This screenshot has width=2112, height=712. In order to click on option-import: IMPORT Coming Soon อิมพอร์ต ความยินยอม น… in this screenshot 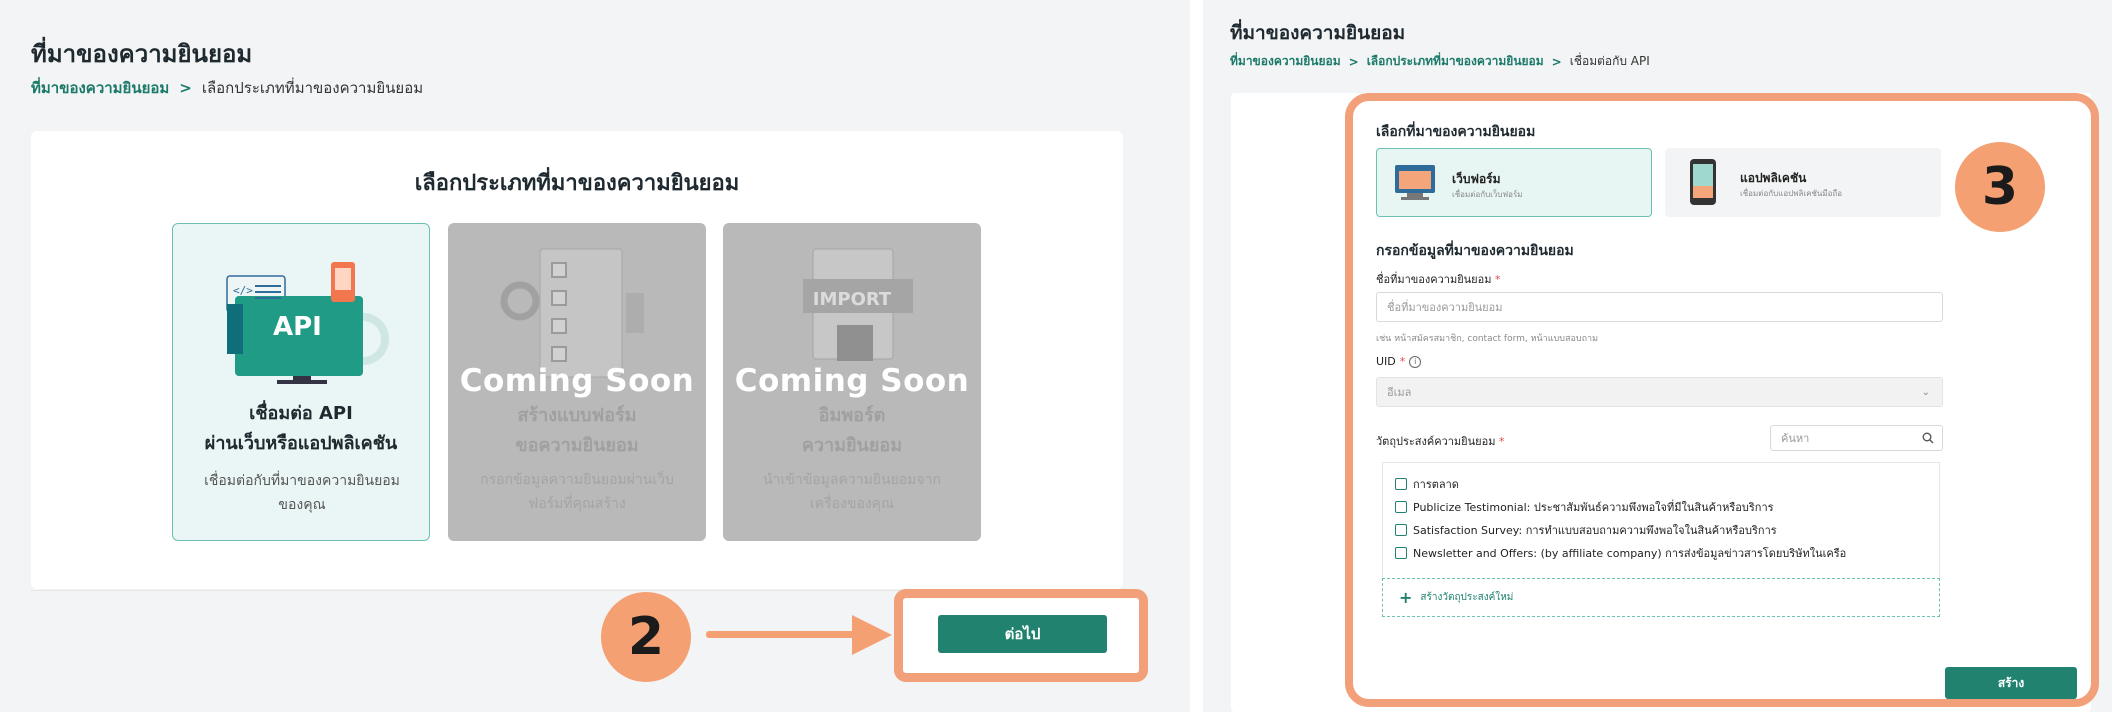, I will do `click(852, 382)`.